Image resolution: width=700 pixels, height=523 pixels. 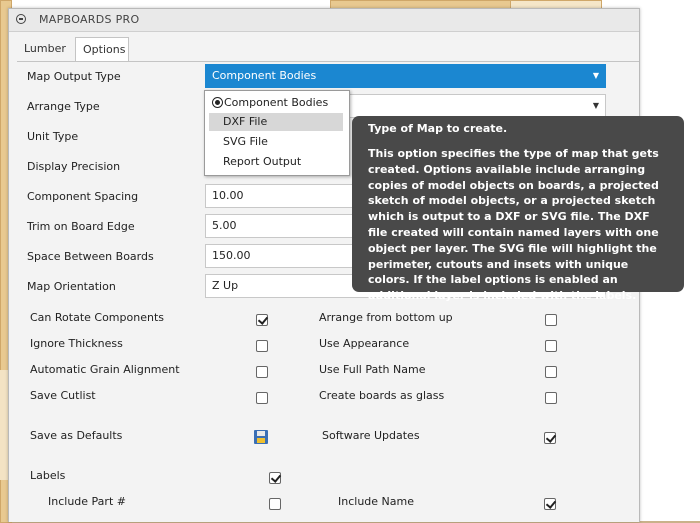 What do you see at coordinates (372, 369) in the screenshot?
I see `full-path-label: Use Full Path Name` at bounding box center [372, 369].